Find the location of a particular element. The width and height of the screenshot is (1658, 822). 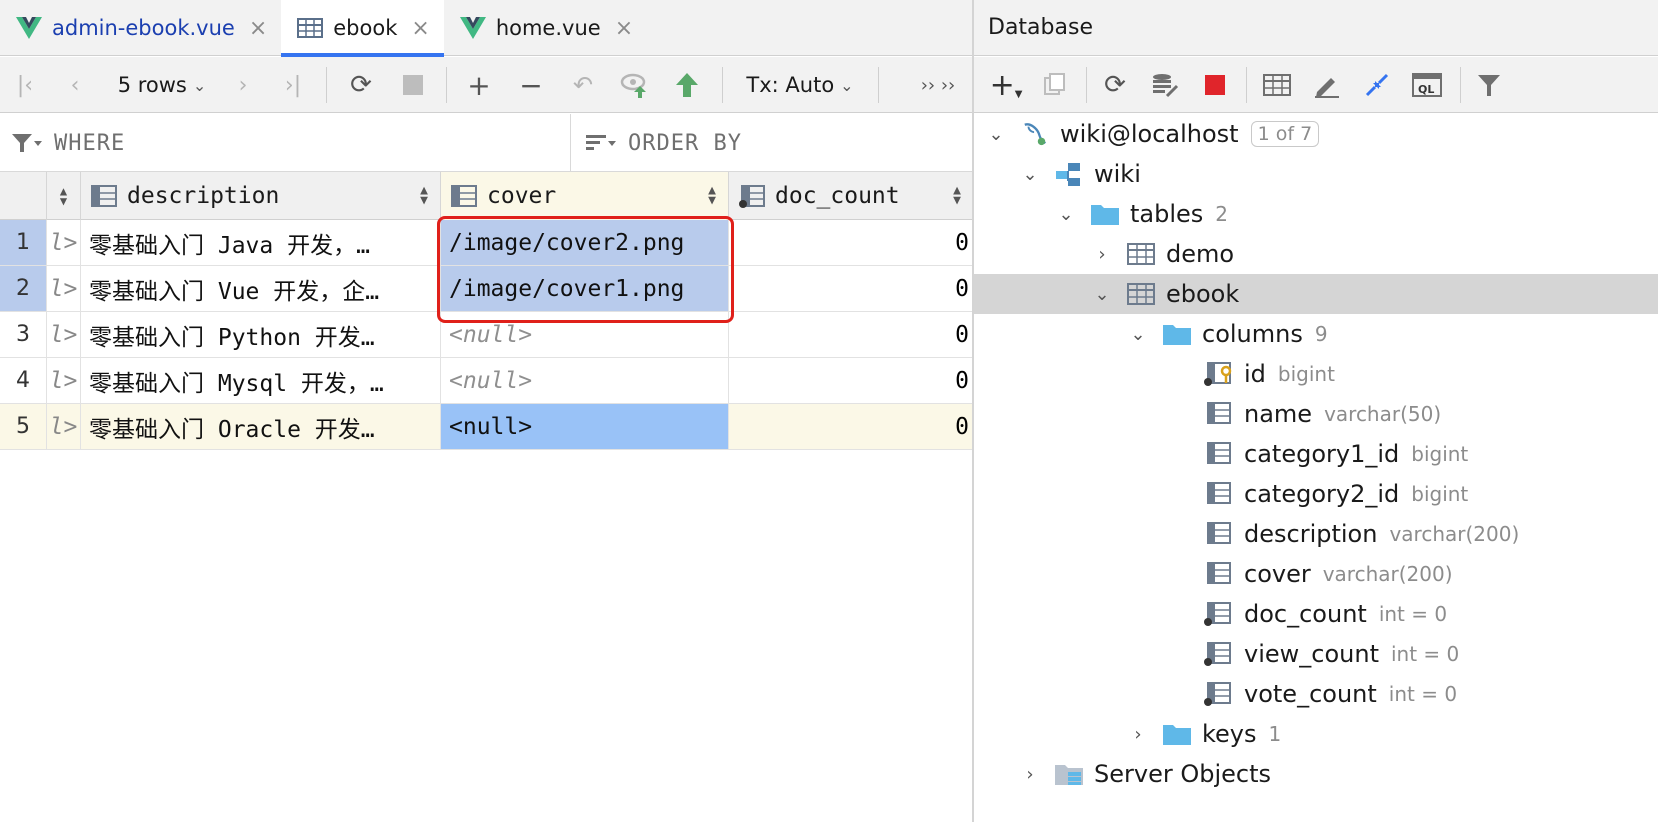

table-row: 2 l> 零基础入门 Vue 开发，企… /image/cover1.png 0 is located at coordinates (486, 289).